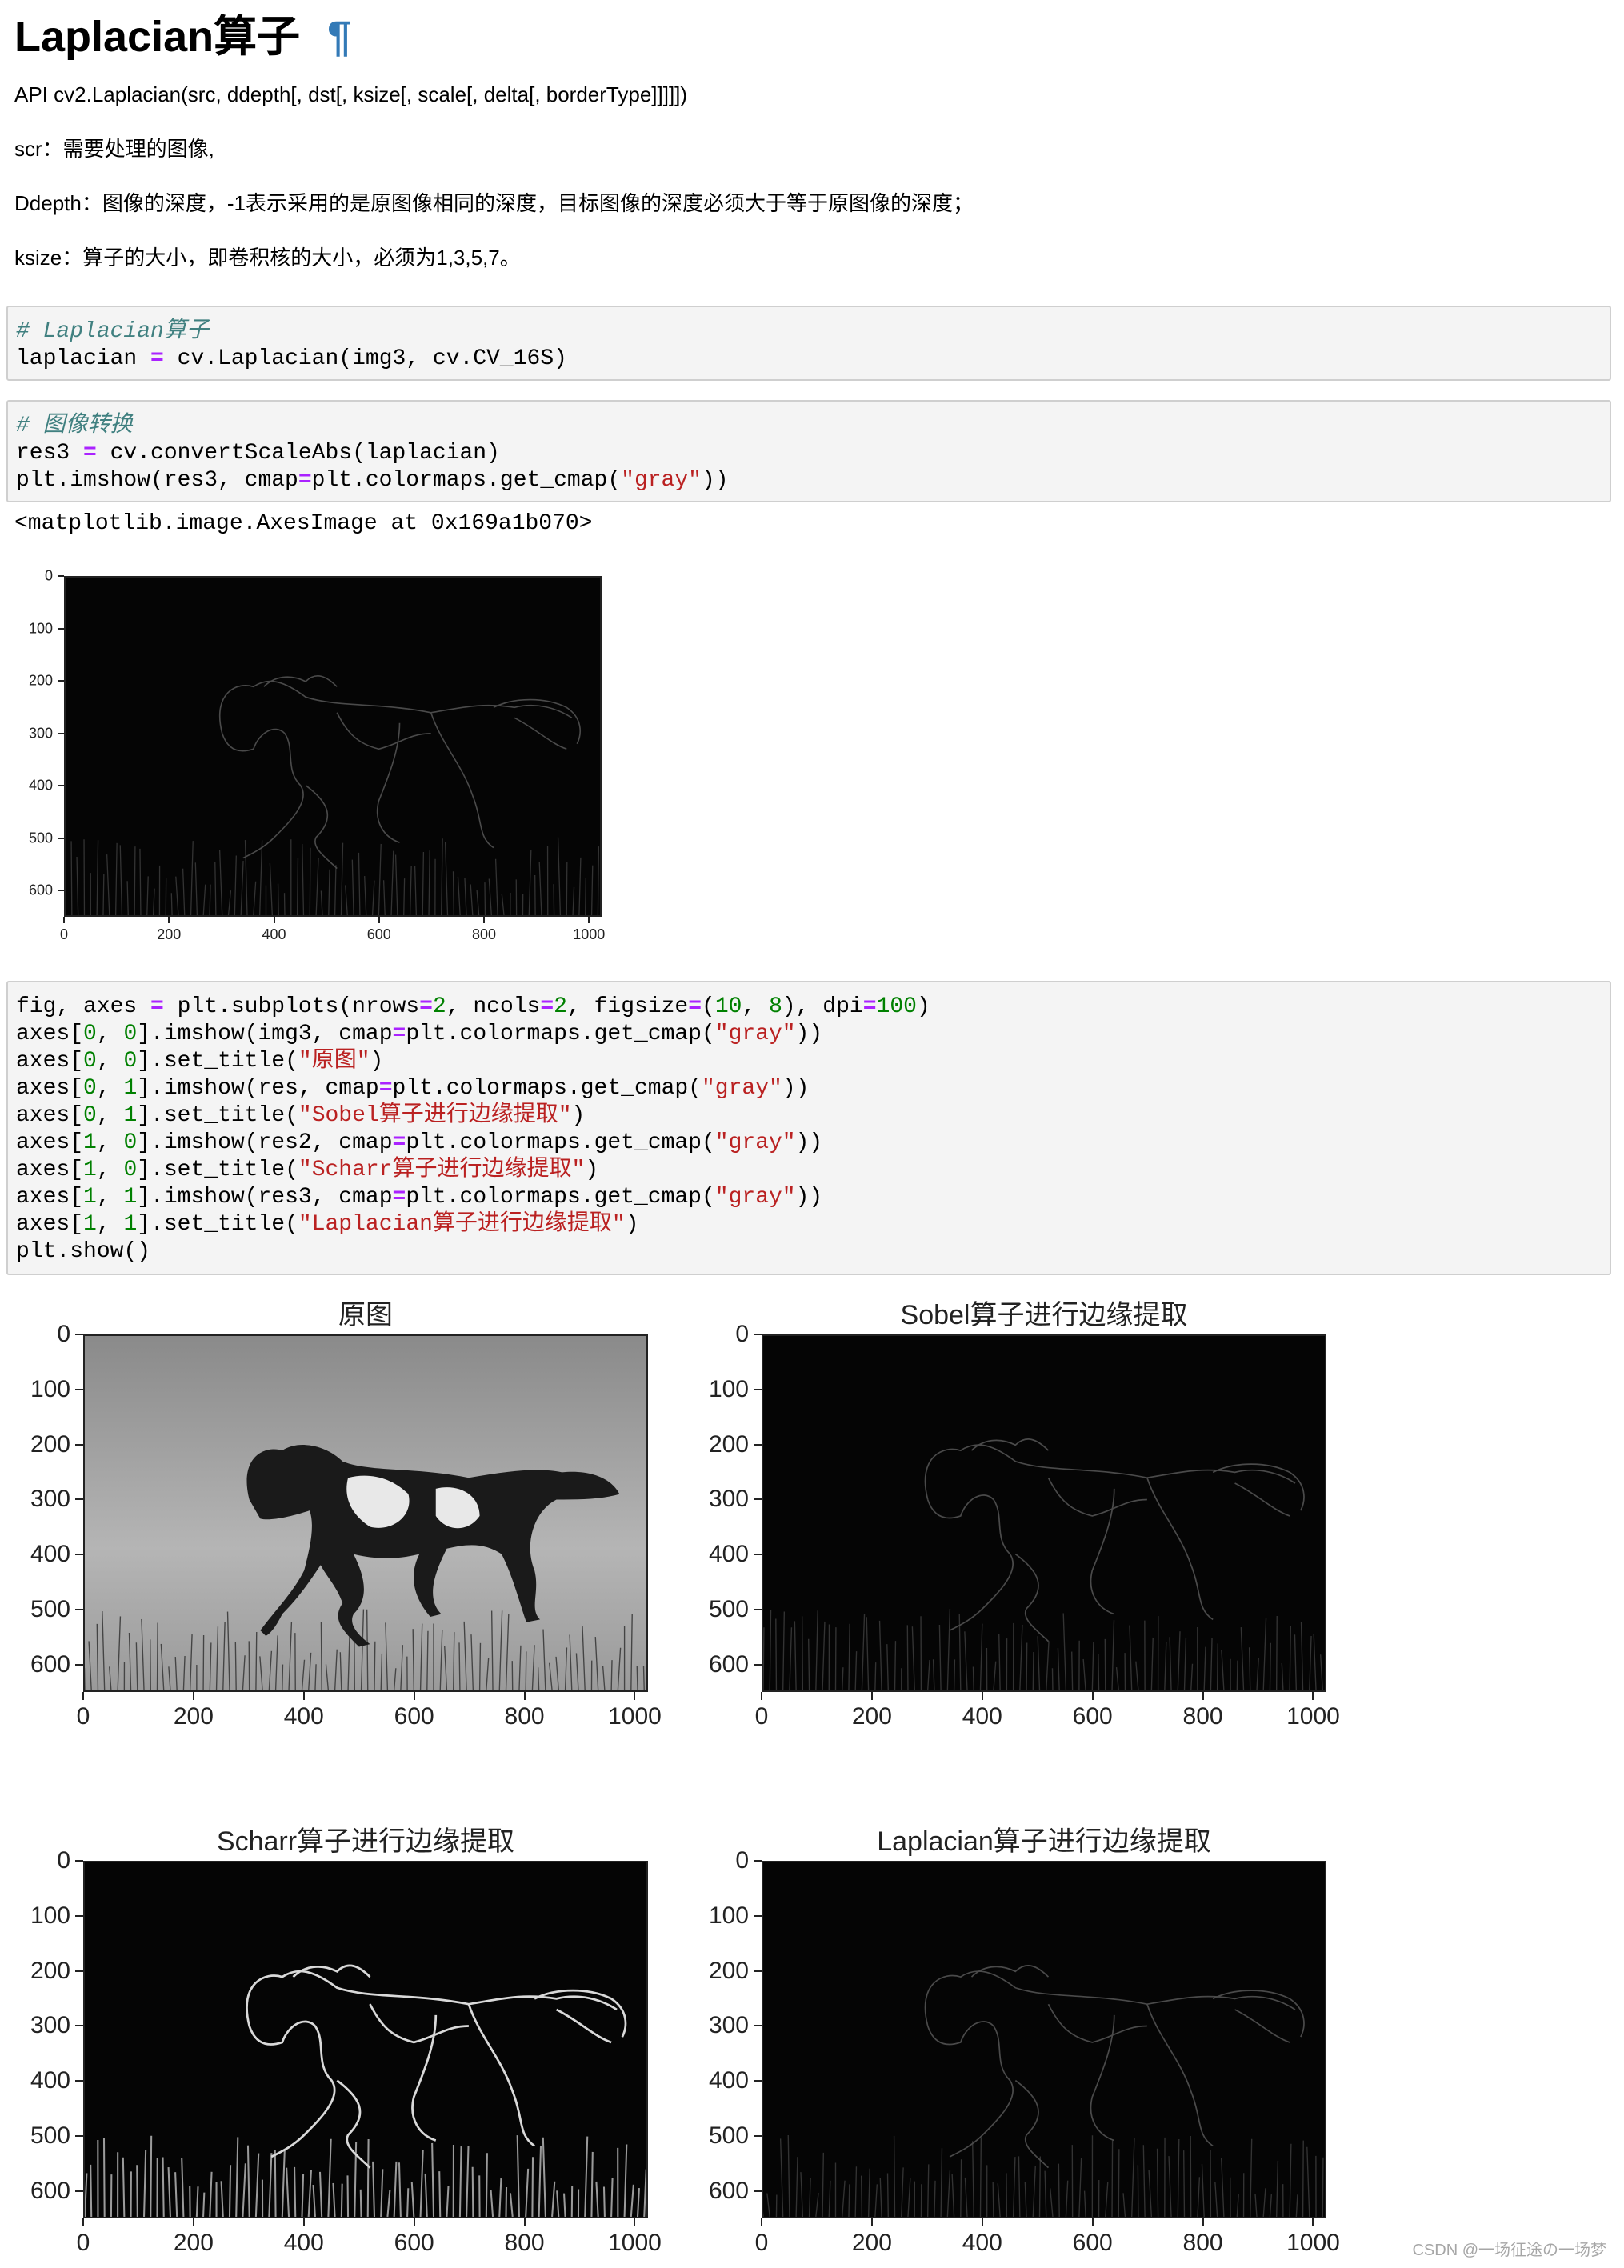 Image resolution: width=1624 pixels, height=2268 pixels. I want to click on code-token: ].set_title(, so click(217, 1115).